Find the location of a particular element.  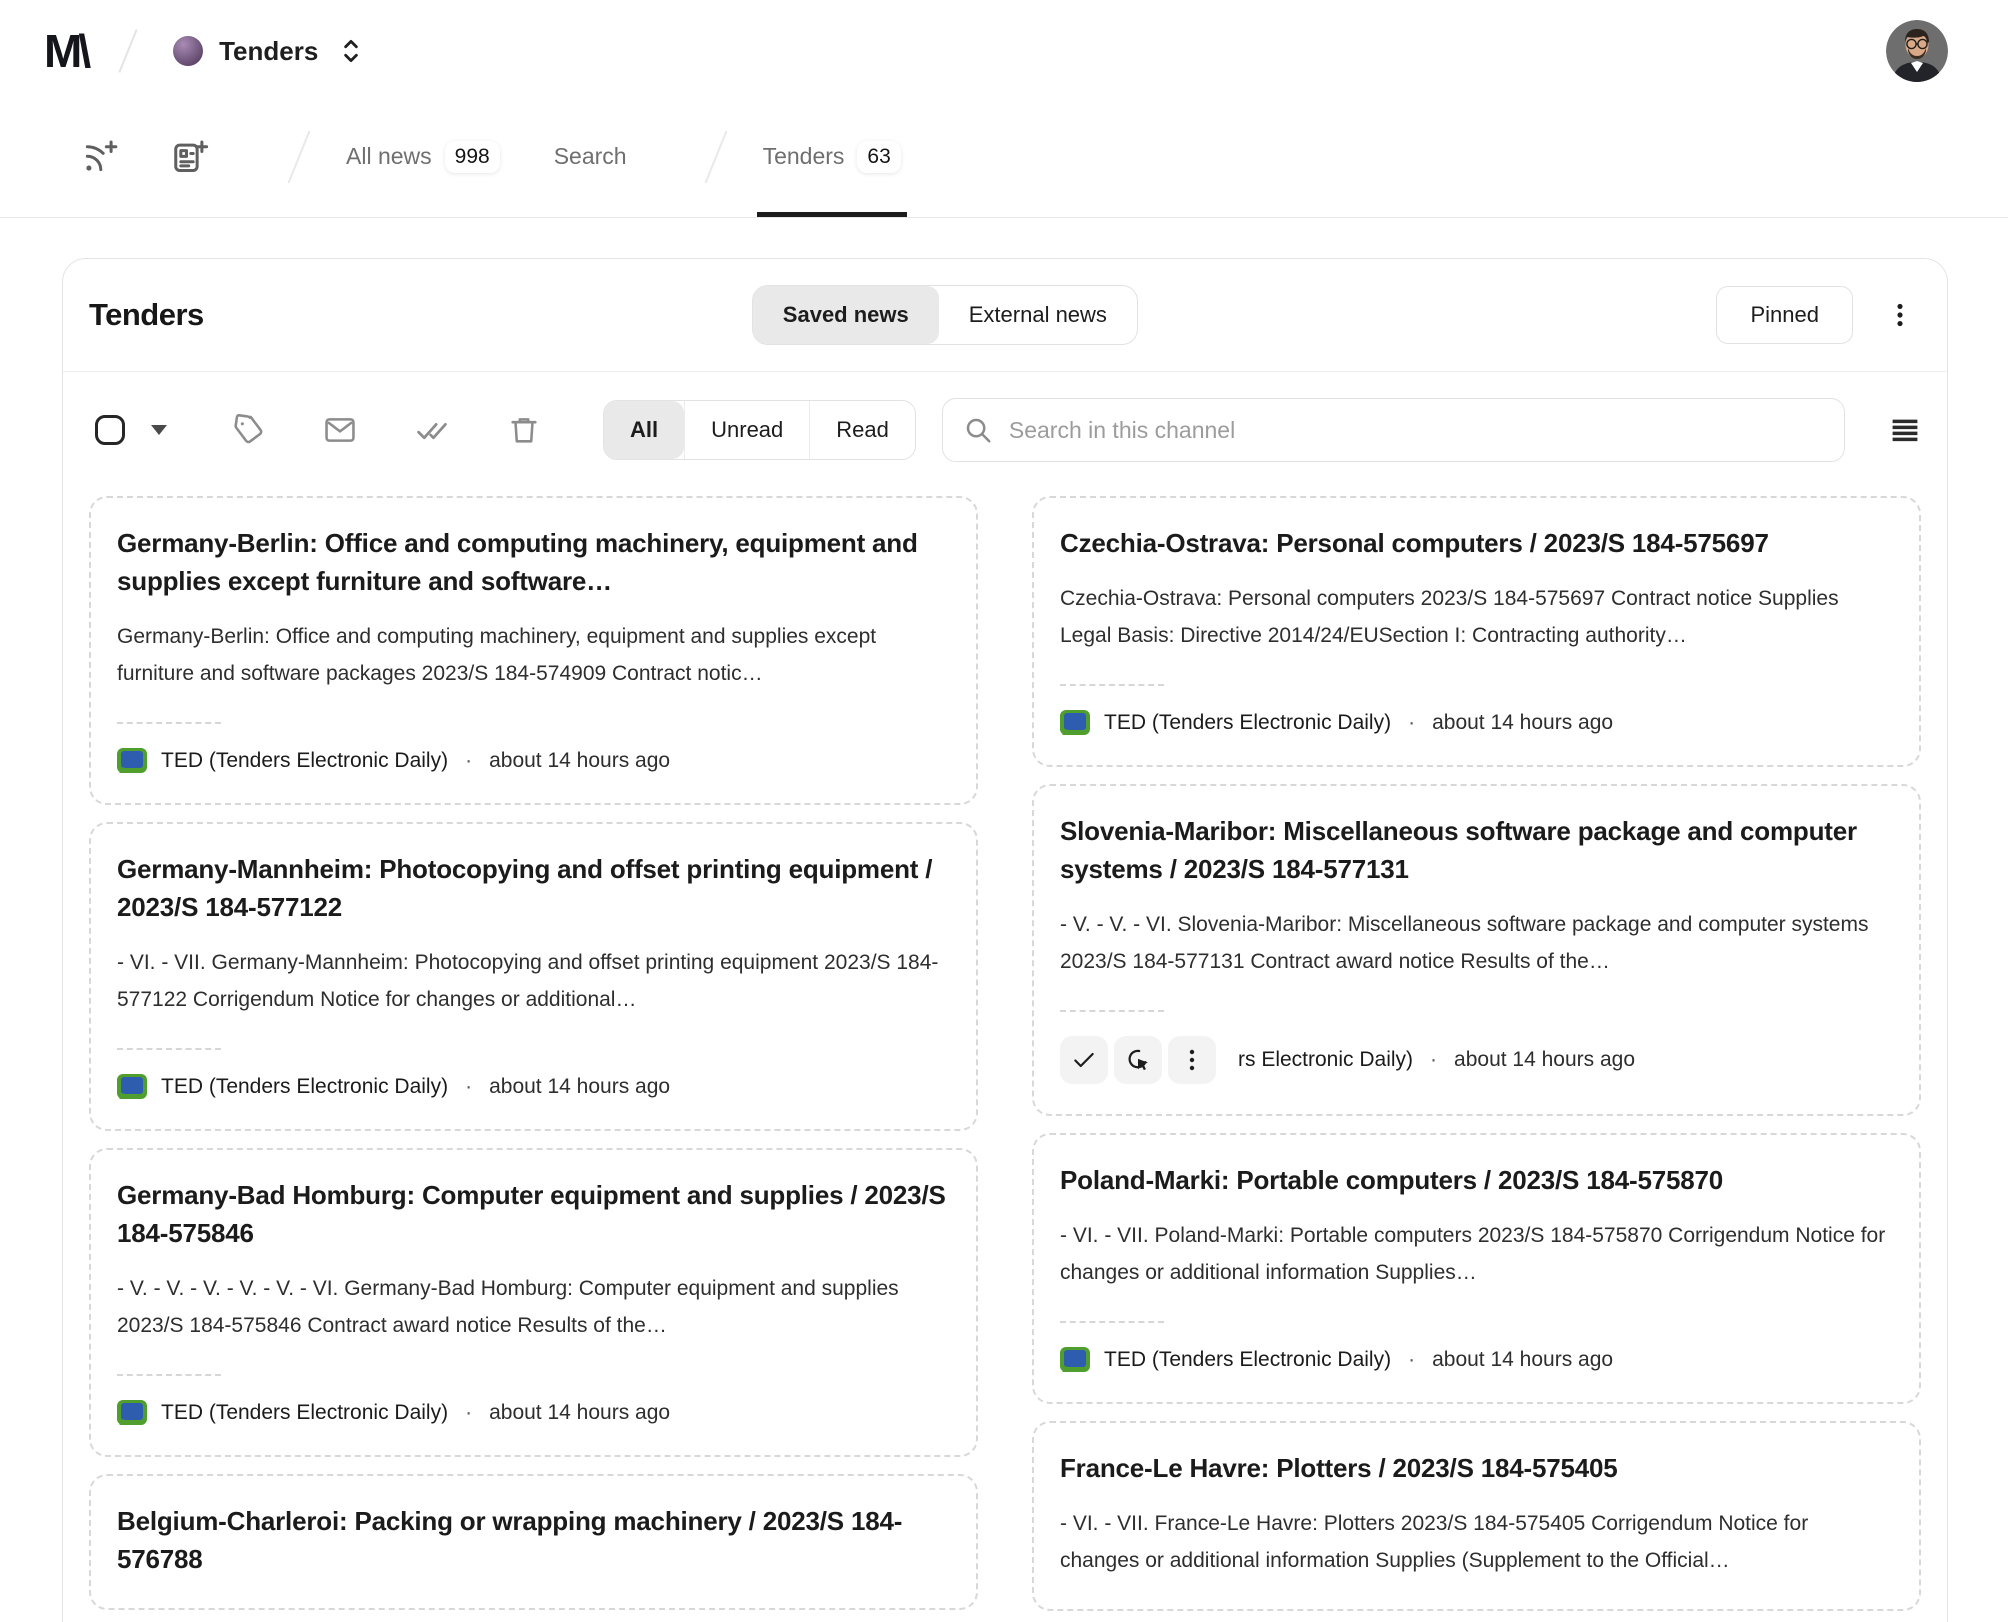

open-original-button is located at coordinates (1138, 1060).